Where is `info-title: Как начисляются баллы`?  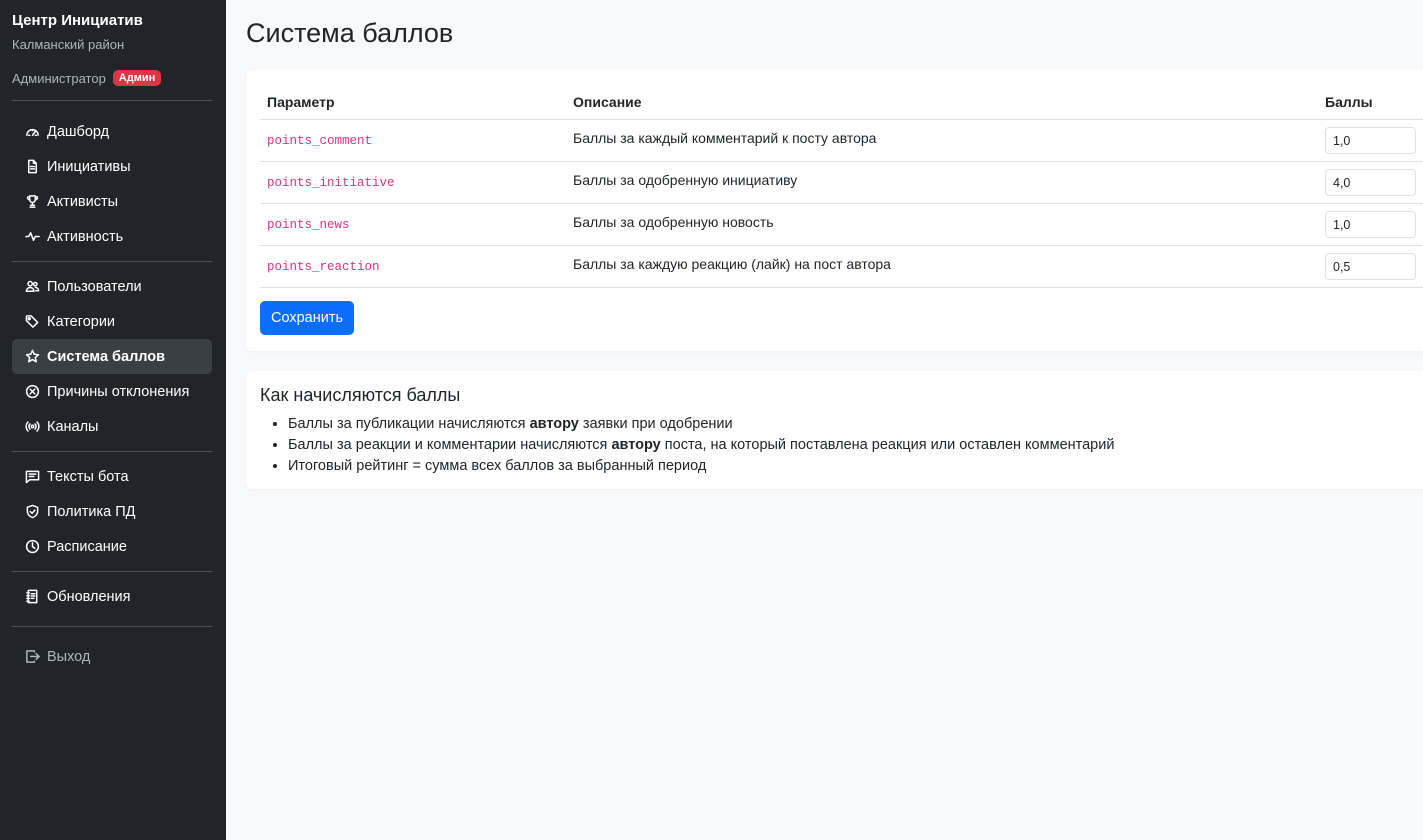
info-title: Как начисляются баллы is located at coordinates (360, 395).